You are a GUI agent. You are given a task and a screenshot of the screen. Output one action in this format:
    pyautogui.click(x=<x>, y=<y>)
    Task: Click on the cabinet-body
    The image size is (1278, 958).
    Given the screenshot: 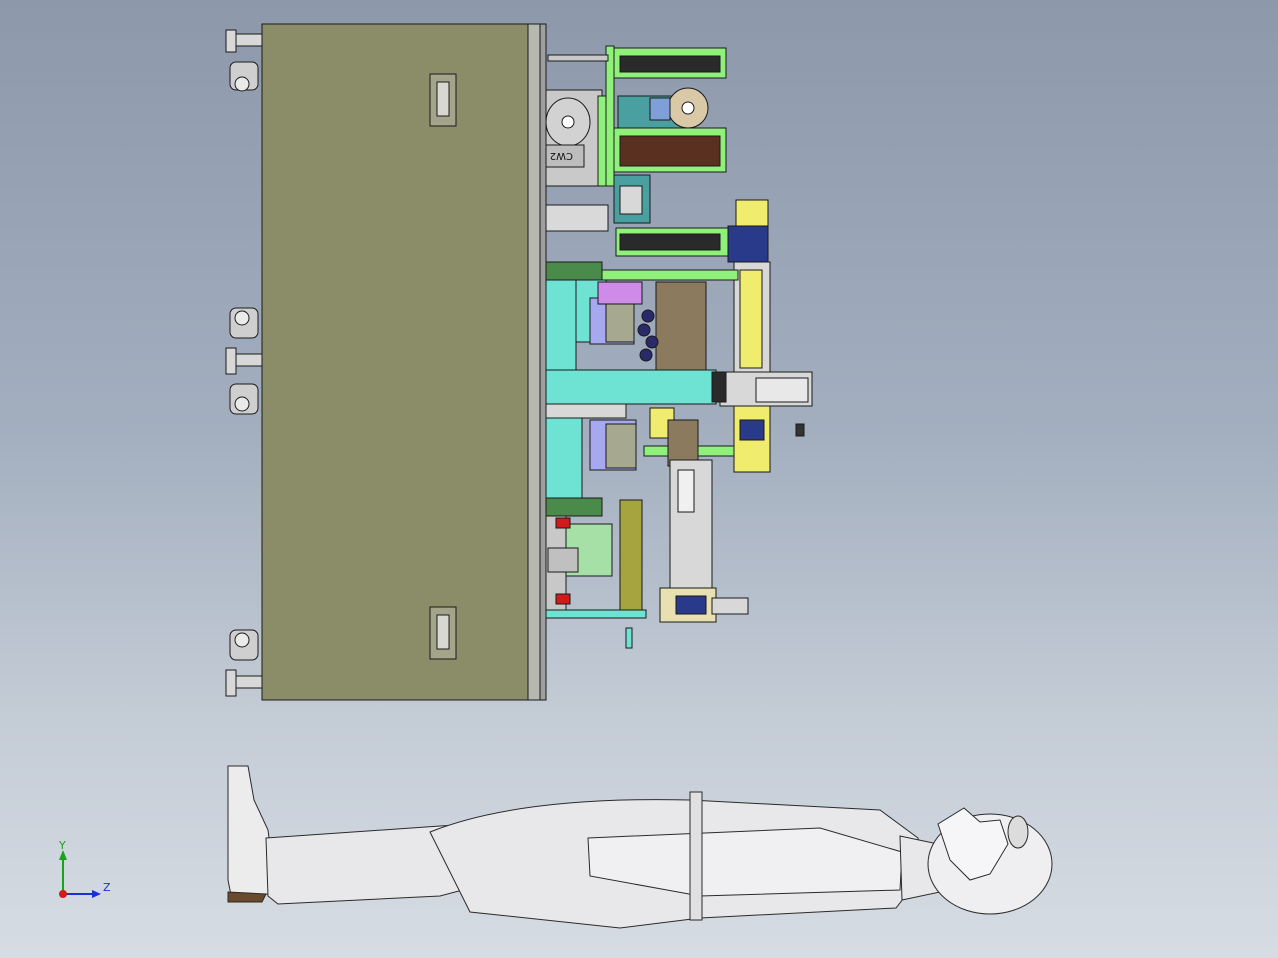 What is the action you would take?
    pyautogui.click(x=396, y=362)
    